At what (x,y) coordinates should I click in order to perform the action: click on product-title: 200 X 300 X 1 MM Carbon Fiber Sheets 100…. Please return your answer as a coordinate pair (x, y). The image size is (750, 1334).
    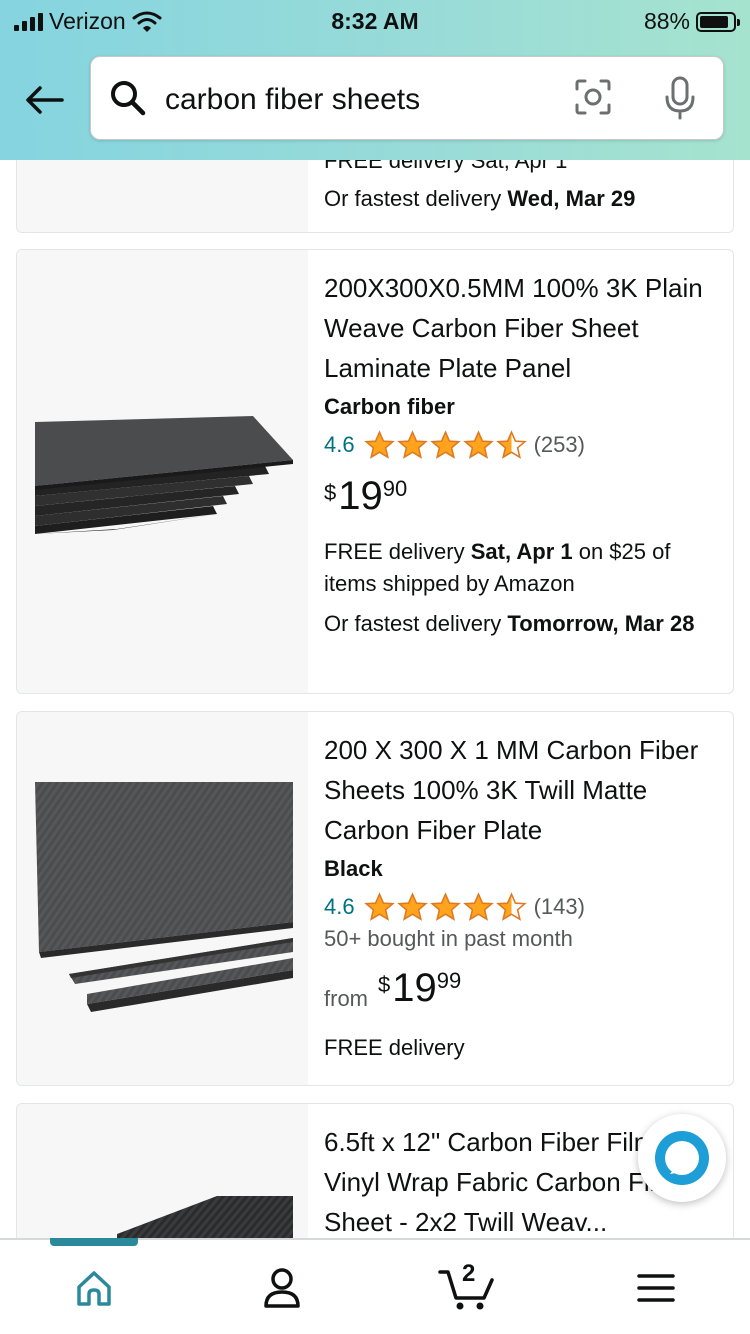
    Looking at the image, I should click on (521, 790).